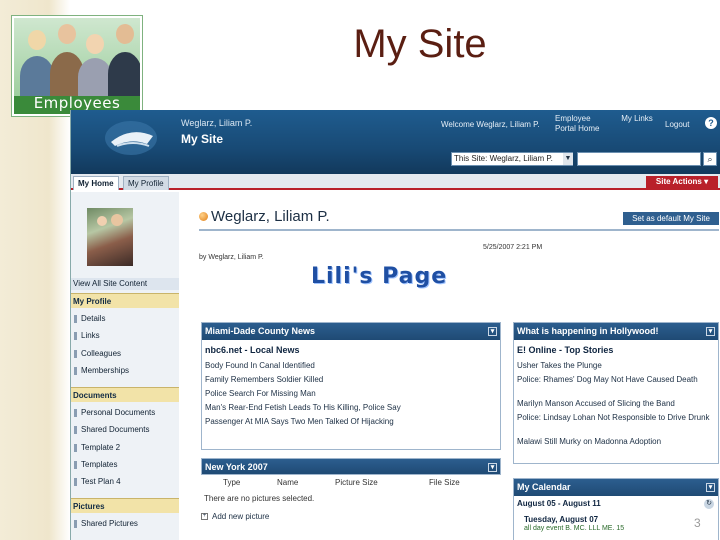 The width and height of the screenshot is (720, 540). I want to click on pictures-title: New York 2007, so click(236, 467).